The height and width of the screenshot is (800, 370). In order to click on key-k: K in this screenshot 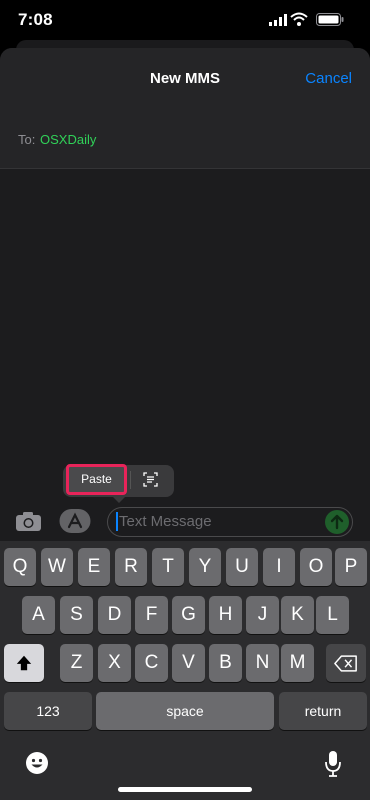, I will do `click(297, 615)`.